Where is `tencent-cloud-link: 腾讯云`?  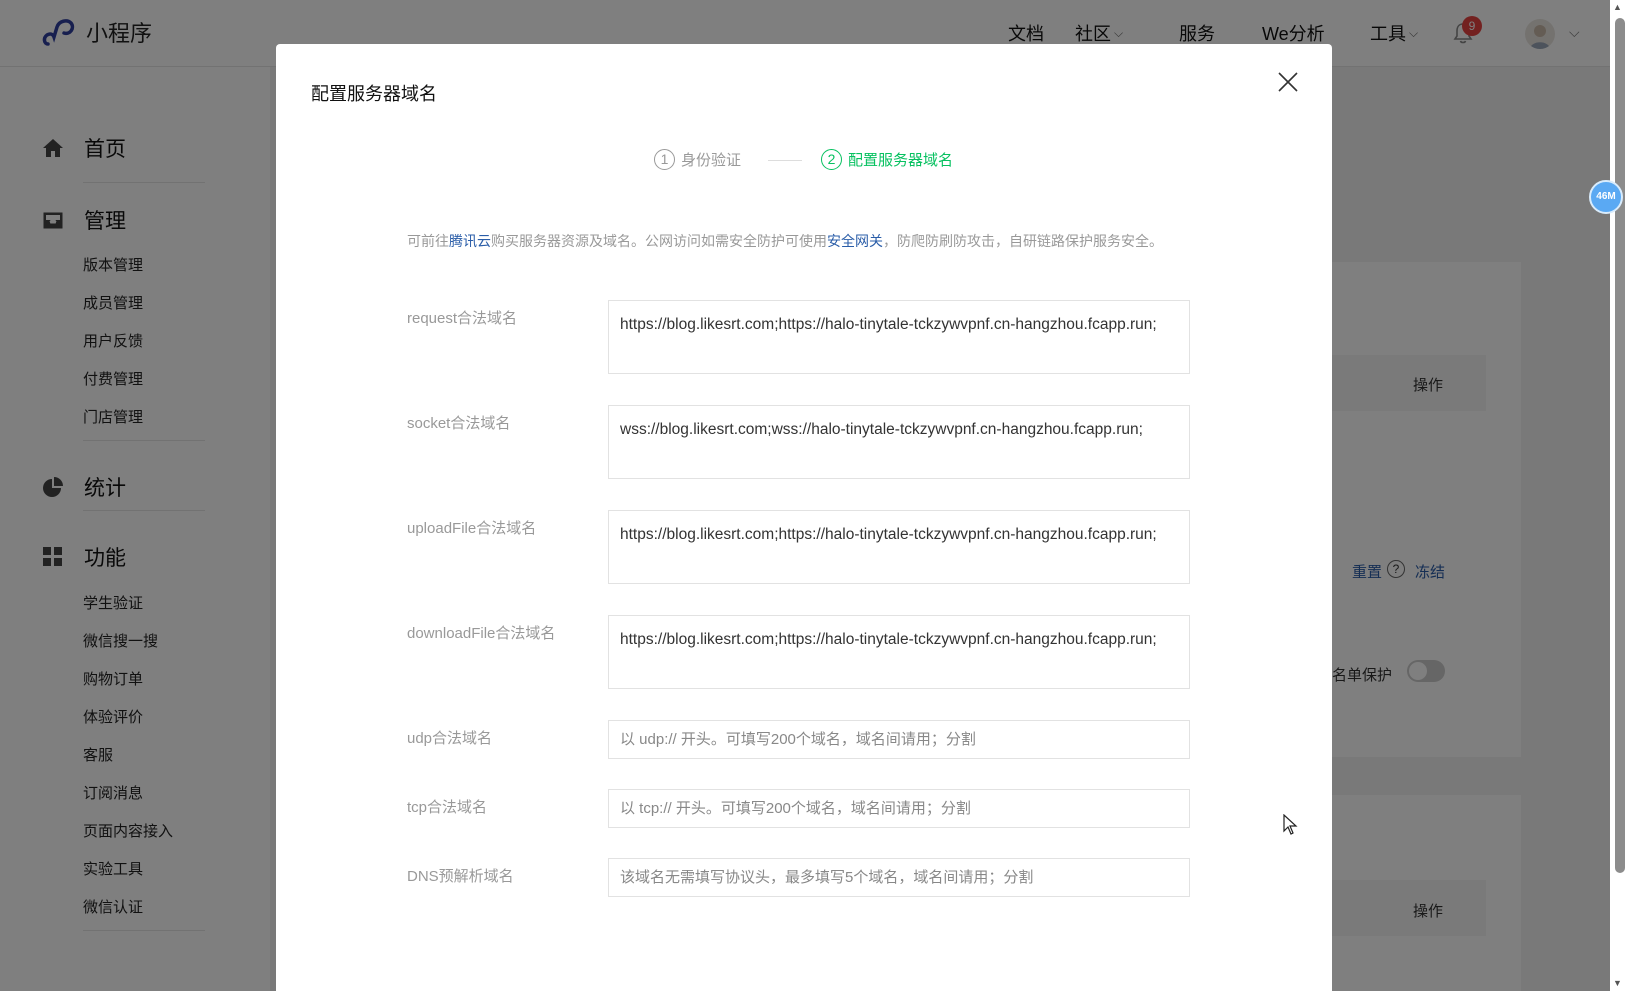
tencent-cloud-link: 腾讯云 is located at coordinates (470, 241).